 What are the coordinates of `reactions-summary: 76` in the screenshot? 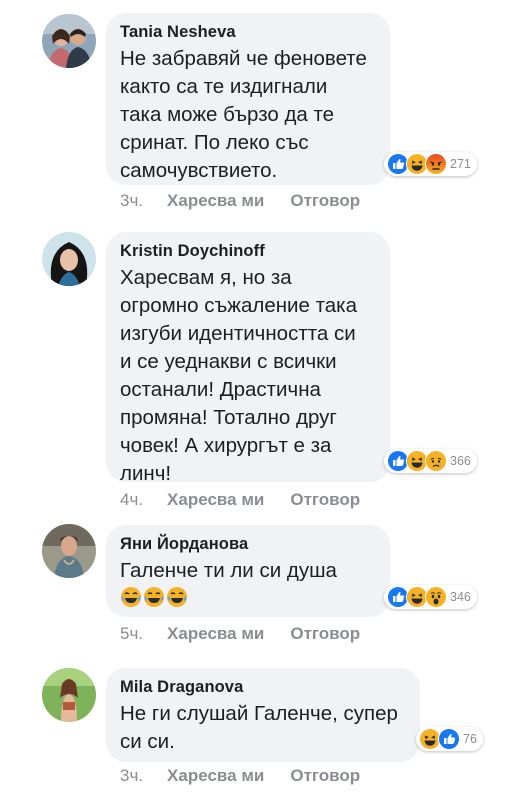 It's located at (449, 739).